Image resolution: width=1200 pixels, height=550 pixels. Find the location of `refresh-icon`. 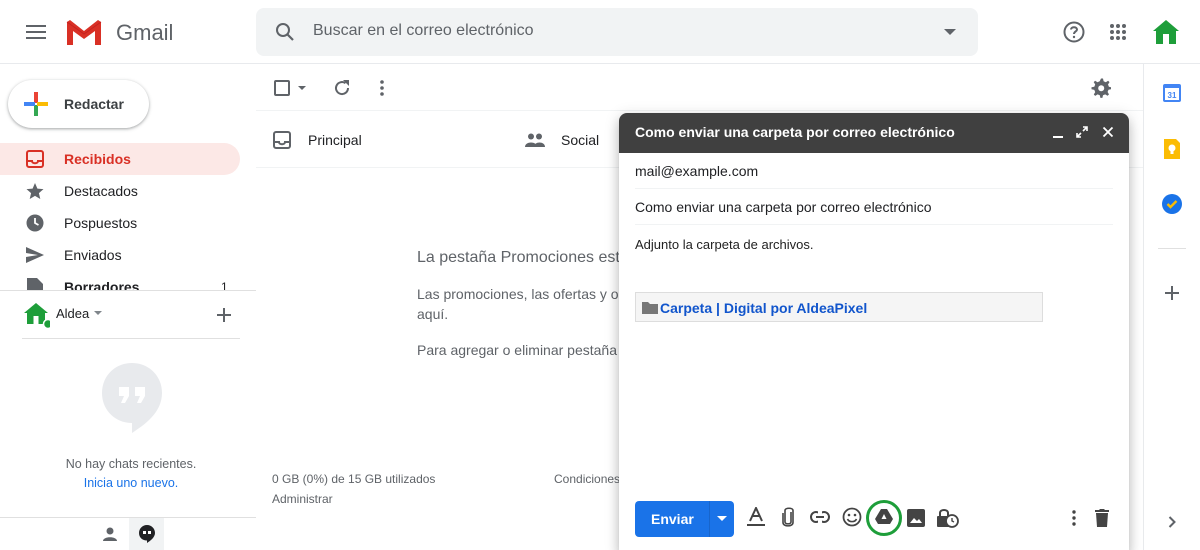

refresh-icon is located at coordinates (342, 88).